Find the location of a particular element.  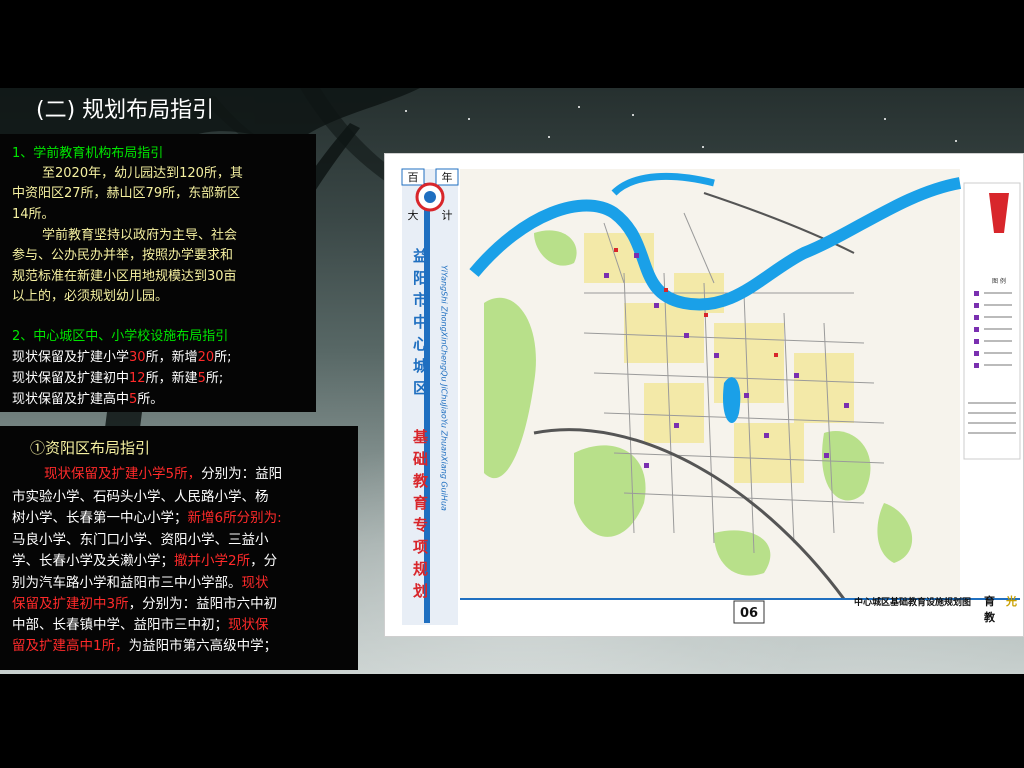

section1-heading: 1、学前教育机构布局指引 is located at coordinates (88, 153).